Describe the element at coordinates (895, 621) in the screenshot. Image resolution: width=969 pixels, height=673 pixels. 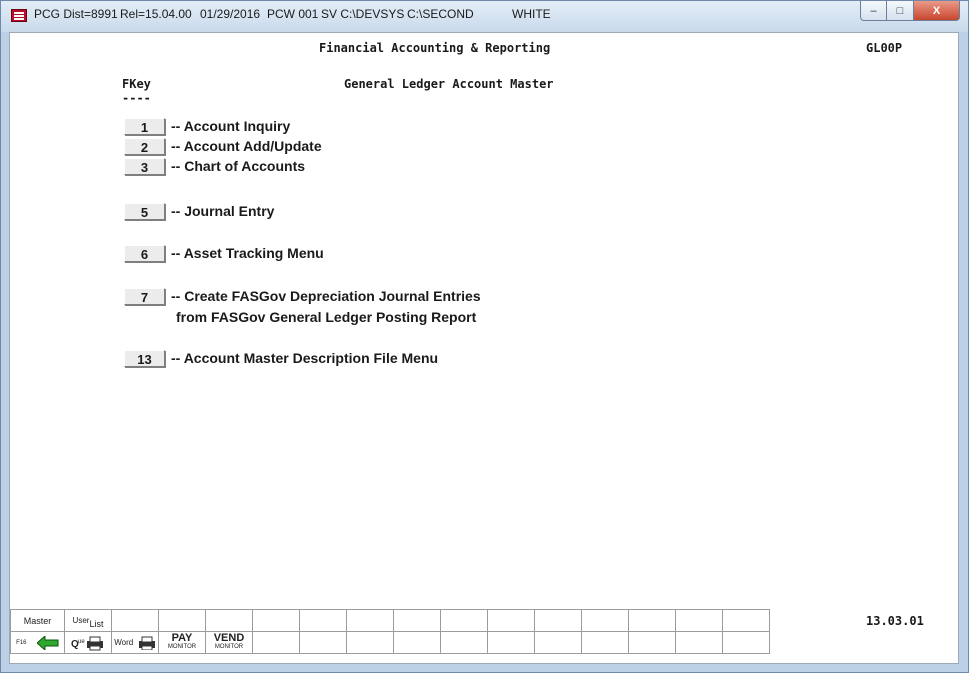
I see `version-number: 13.03.01` at that location.